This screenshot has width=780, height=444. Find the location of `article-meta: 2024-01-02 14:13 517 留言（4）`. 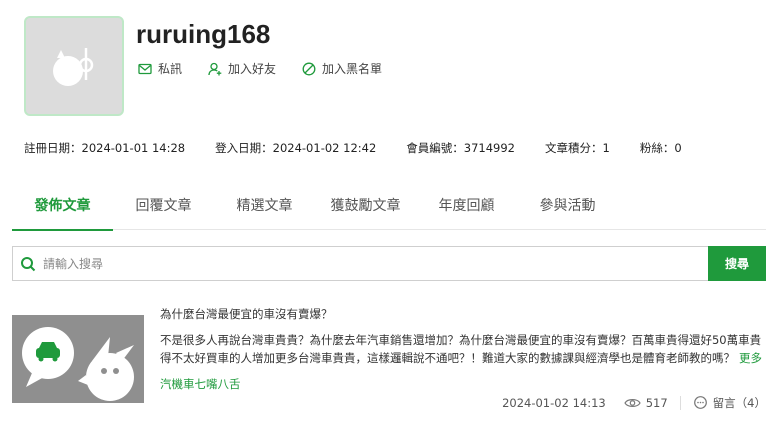

article-meta: 2024-01-02 14:13 517 留言（4） is located at coordinates (634, 403).